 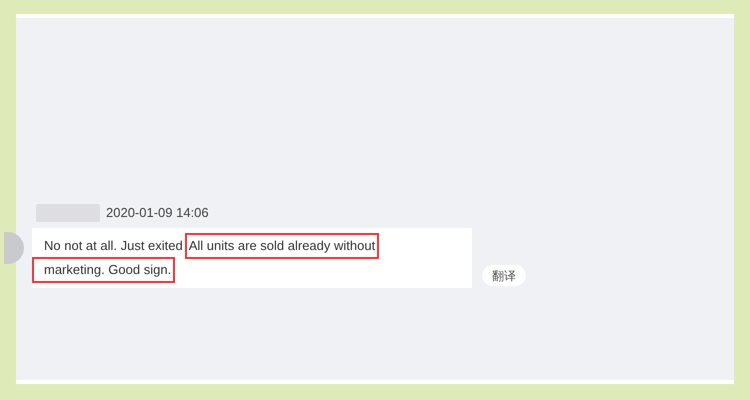 What do you see at coordinates (157, 213) in the screenshot?
I see `timestamp: 2020-01-09 14:06` at bounding box center [157, 213].